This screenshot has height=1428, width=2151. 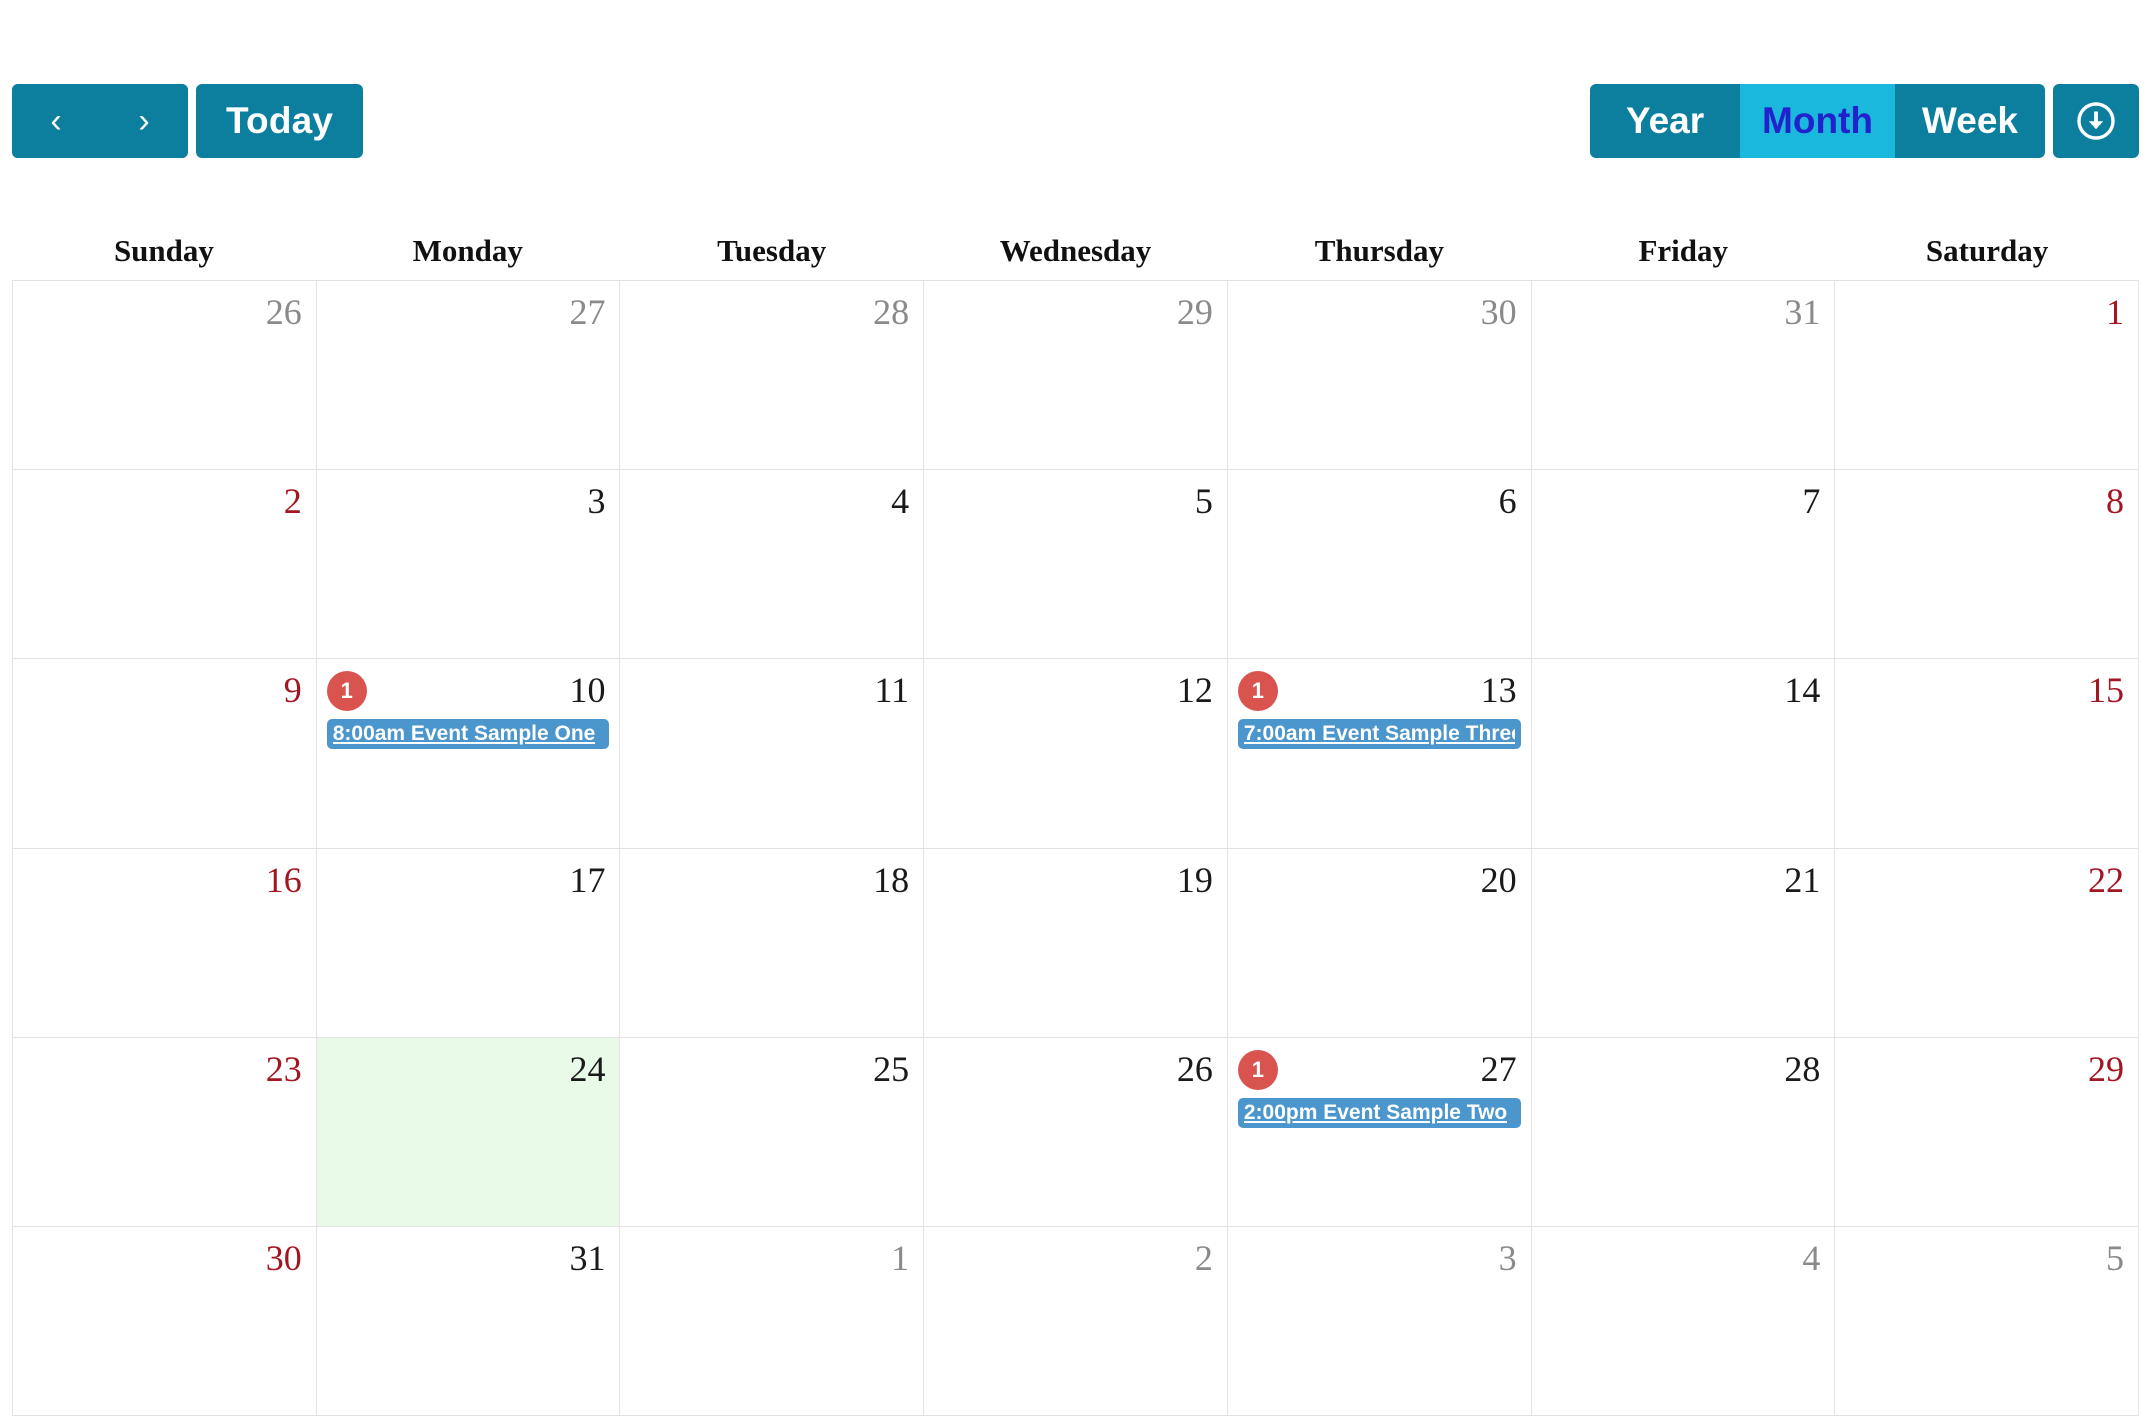 I want to click on day-cell: 9, so click(x=165, y=754).